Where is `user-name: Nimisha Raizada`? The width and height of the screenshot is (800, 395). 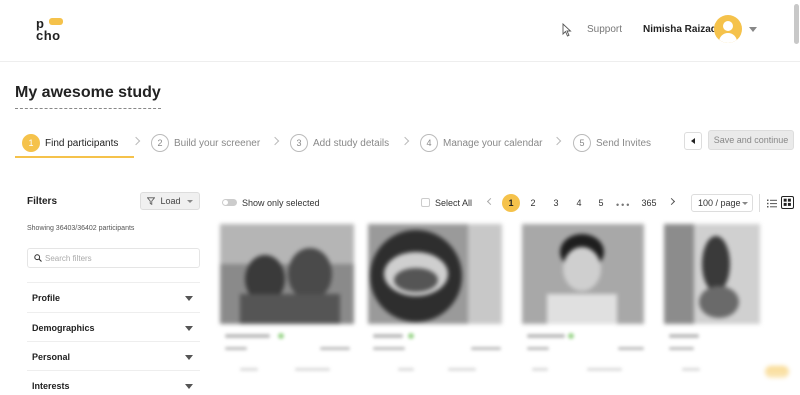
user-name: Nimisha Raizada is located at coordinates (682, 29).